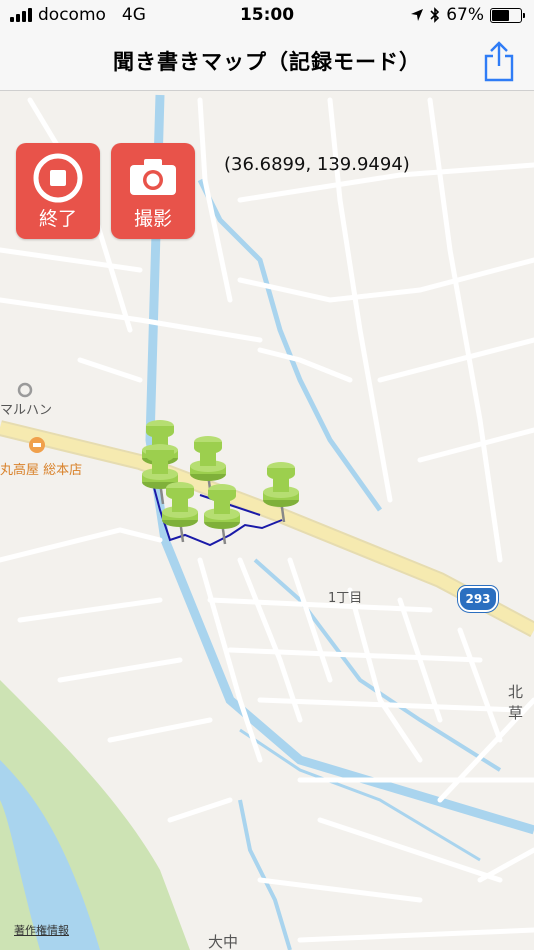  Describe the element at coordinates (345, 598) in the screenshot. I see `area-label-1chome: 1丁目` at that location.